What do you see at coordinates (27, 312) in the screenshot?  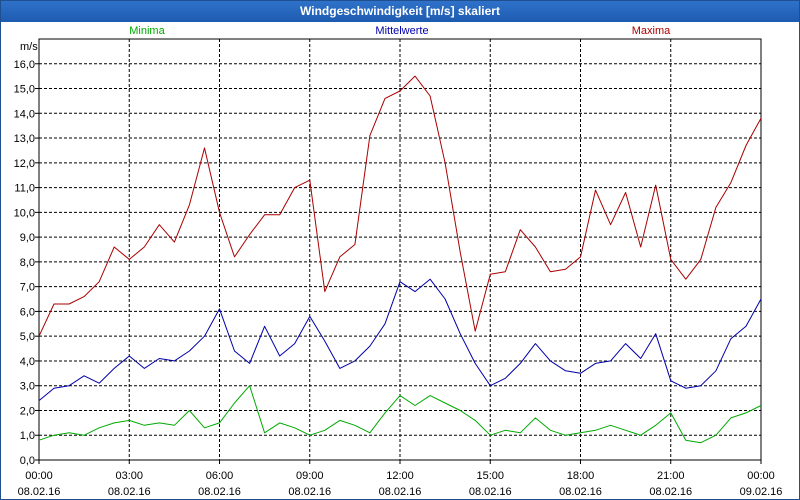 I see `y-tick-label: 6,0` at bounding box center [27, 312].